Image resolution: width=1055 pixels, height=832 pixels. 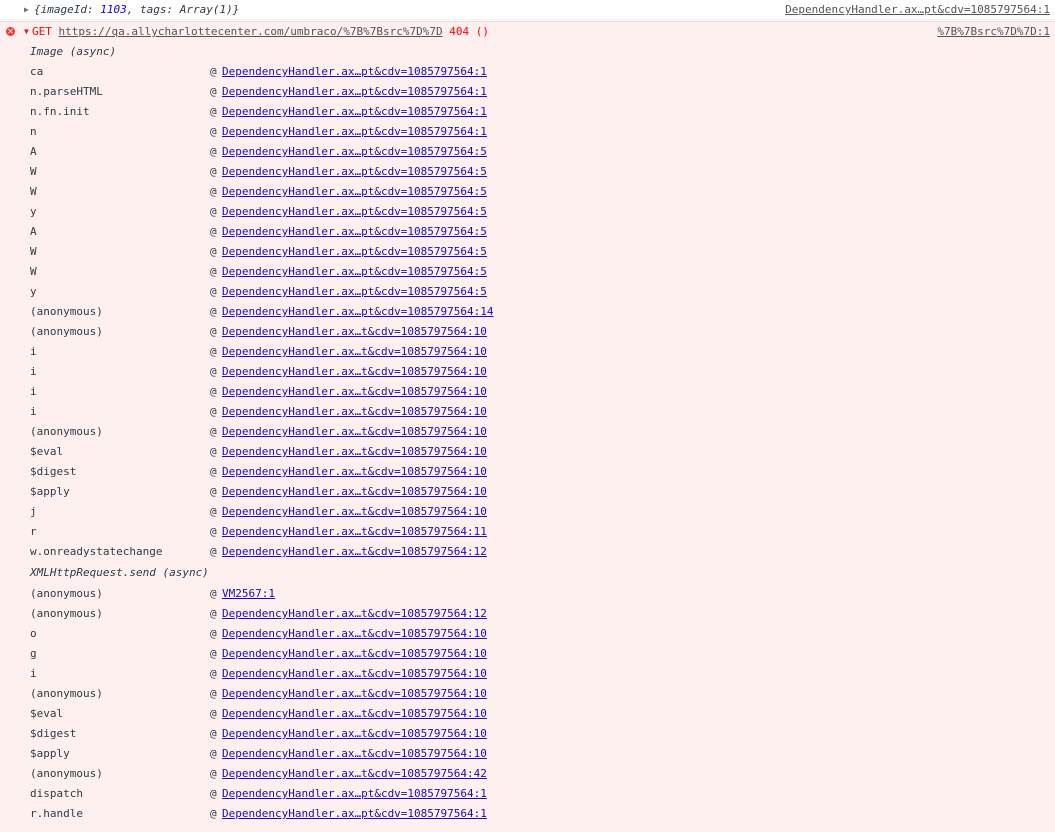 What do you see at coordinates (119, 572) in the screenshot?
I see `async-boundary-label: XMLHttpRequest.send (async)` at bounding box center [119, 572].